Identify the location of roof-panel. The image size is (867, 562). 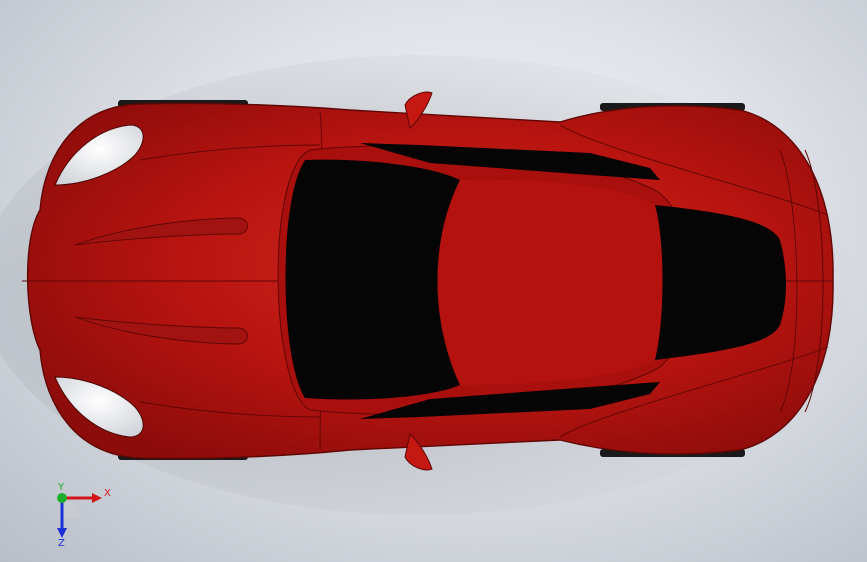
(551, 282).